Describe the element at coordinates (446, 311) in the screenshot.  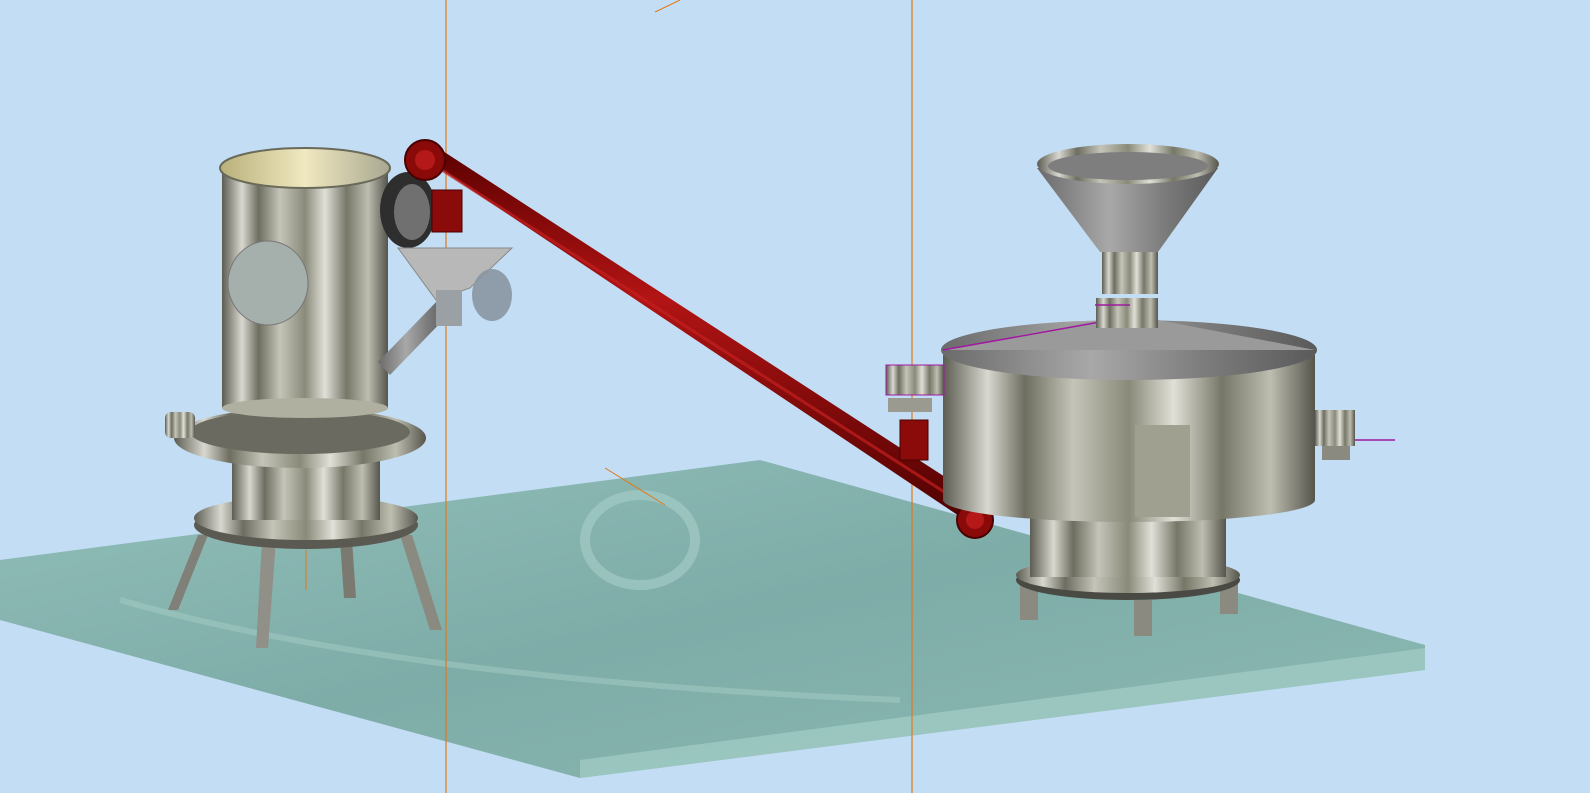
I see `feed-hopper` at that location.